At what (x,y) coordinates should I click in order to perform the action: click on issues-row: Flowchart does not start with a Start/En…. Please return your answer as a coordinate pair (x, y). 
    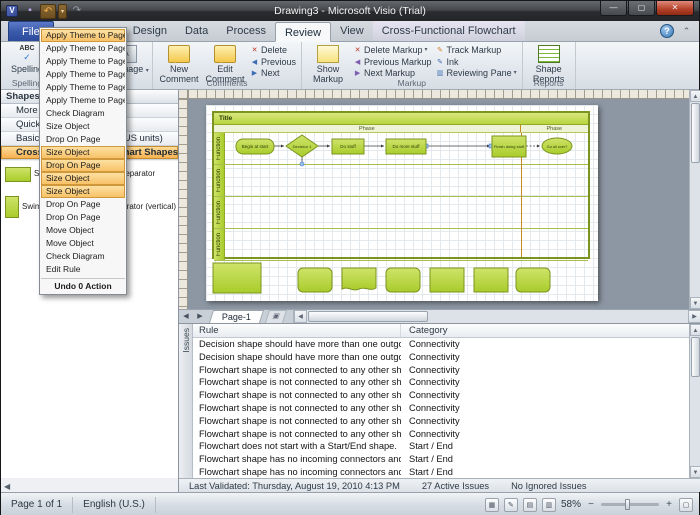
    Looking at the image, I should click on (441, 446).